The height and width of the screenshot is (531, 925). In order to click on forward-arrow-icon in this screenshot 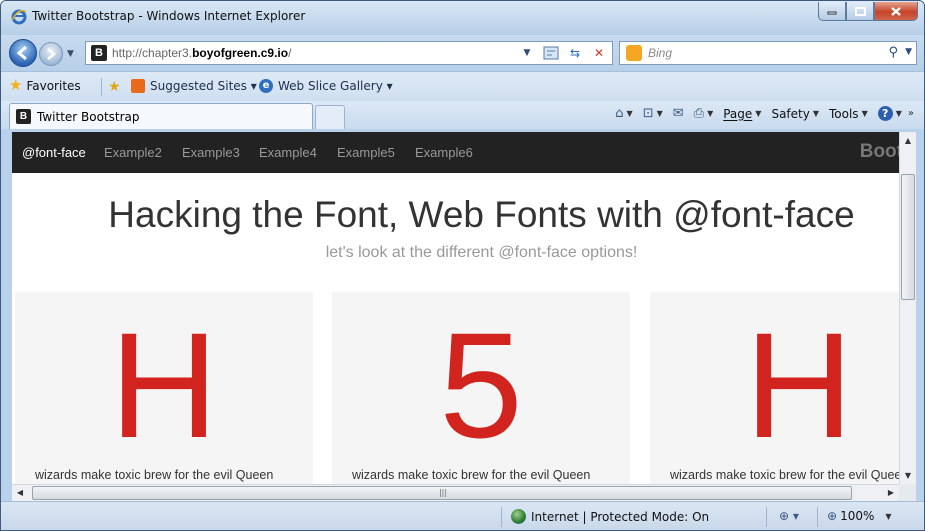, I will do `click(51, 54)`.